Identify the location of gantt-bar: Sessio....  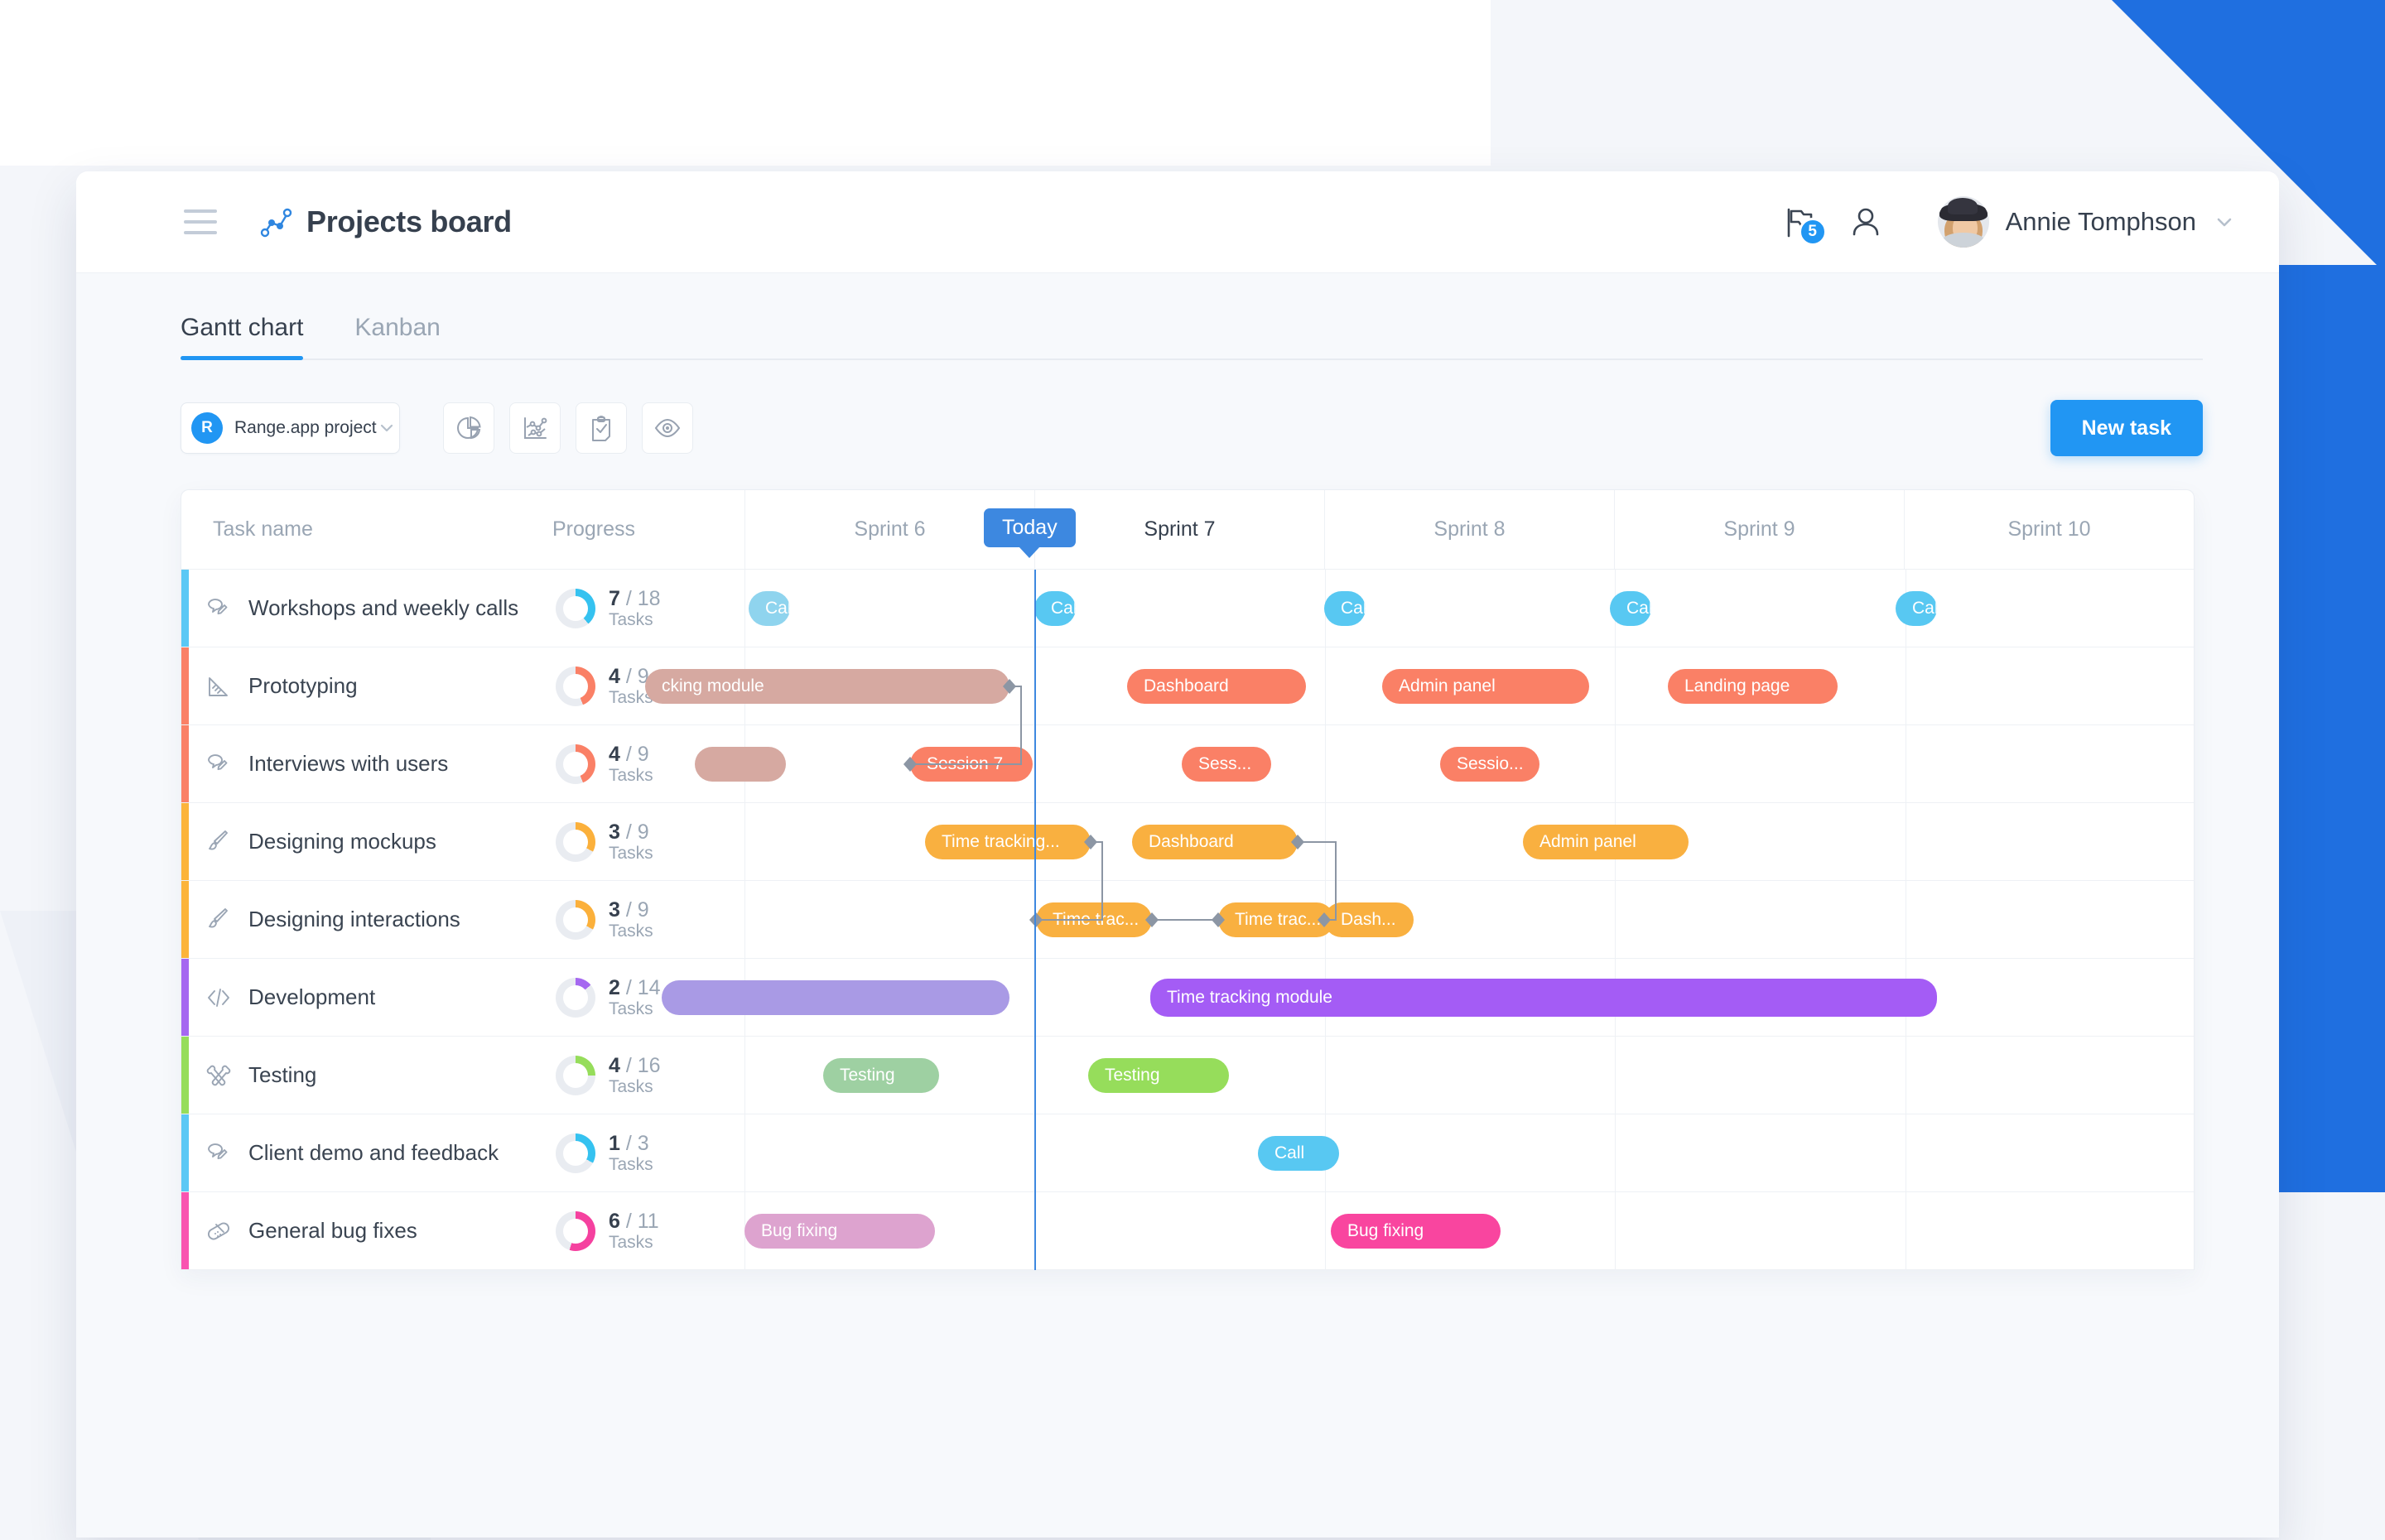
(1489, 764).